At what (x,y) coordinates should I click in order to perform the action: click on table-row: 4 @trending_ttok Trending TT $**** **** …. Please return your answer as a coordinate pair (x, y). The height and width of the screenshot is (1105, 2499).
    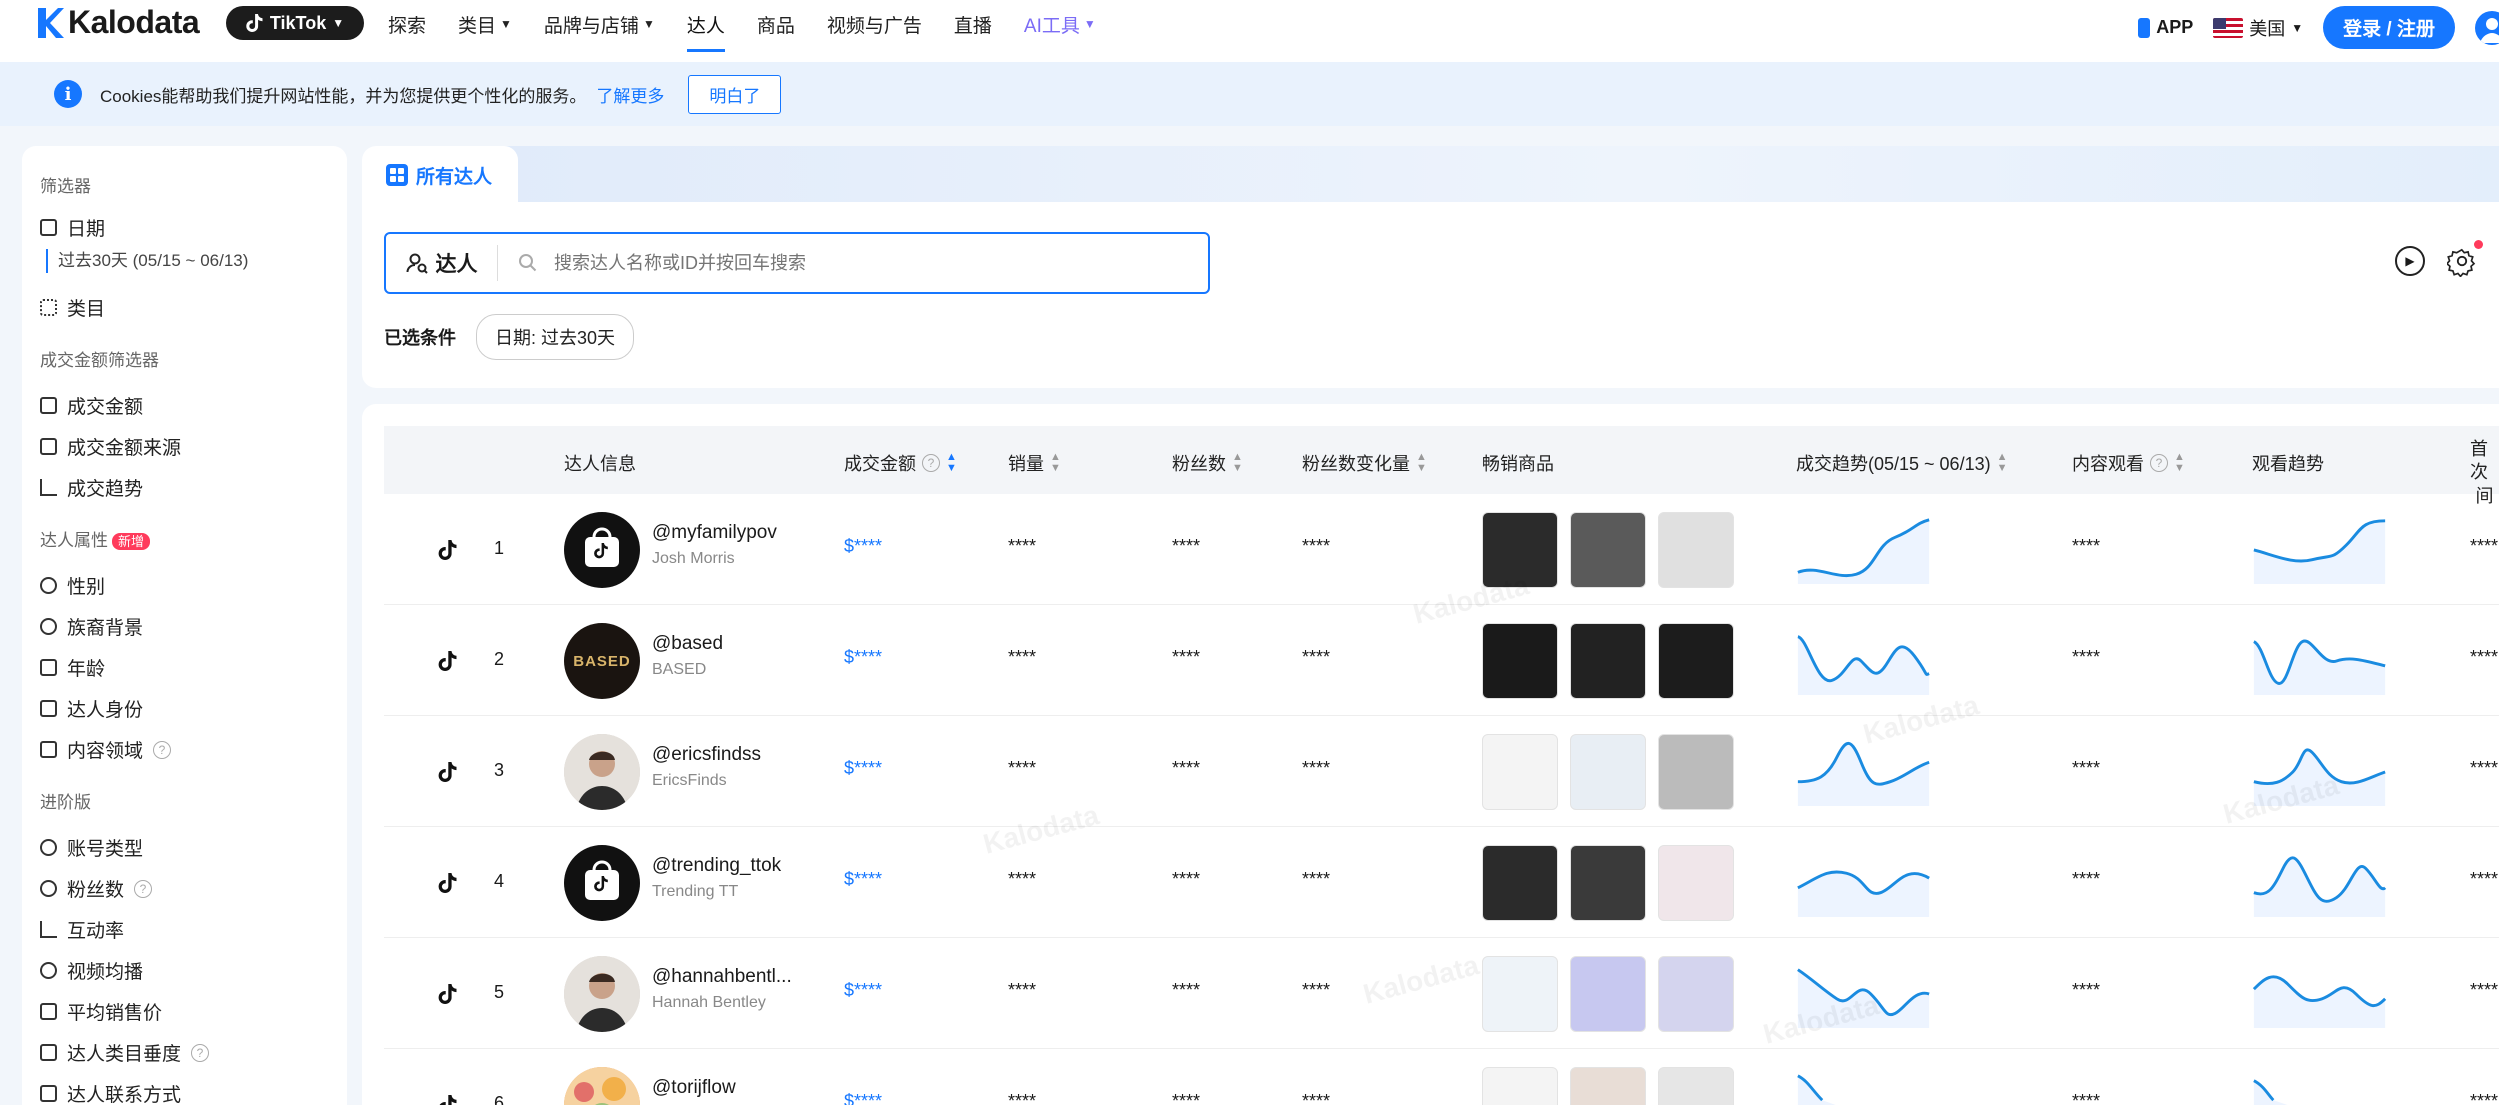
    Looking at the image, I should click on (1441, 882).